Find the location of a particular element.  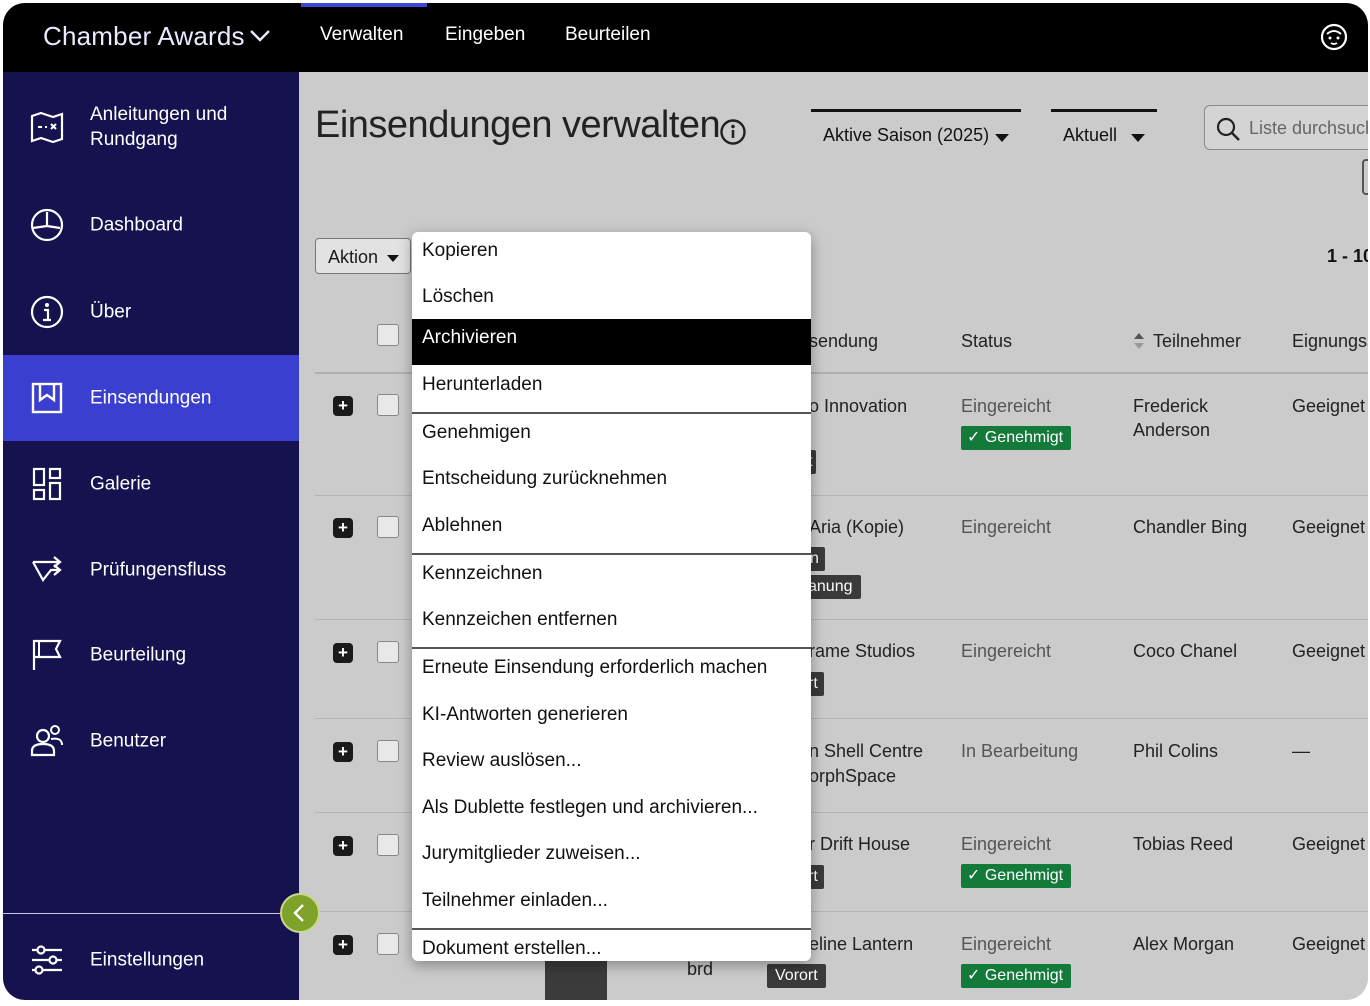

collapse-sidebar-button is located at coordinates (300, 913).